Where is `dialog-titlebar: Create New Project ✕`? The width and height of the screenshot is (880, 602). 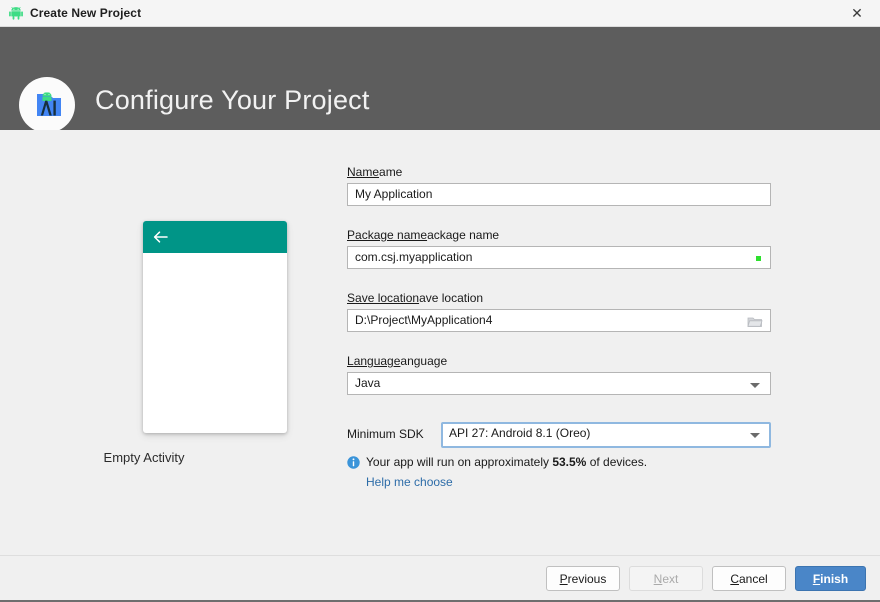 dialog-titlebar: Create New Project ✕ is located at coordinates (440, 13).